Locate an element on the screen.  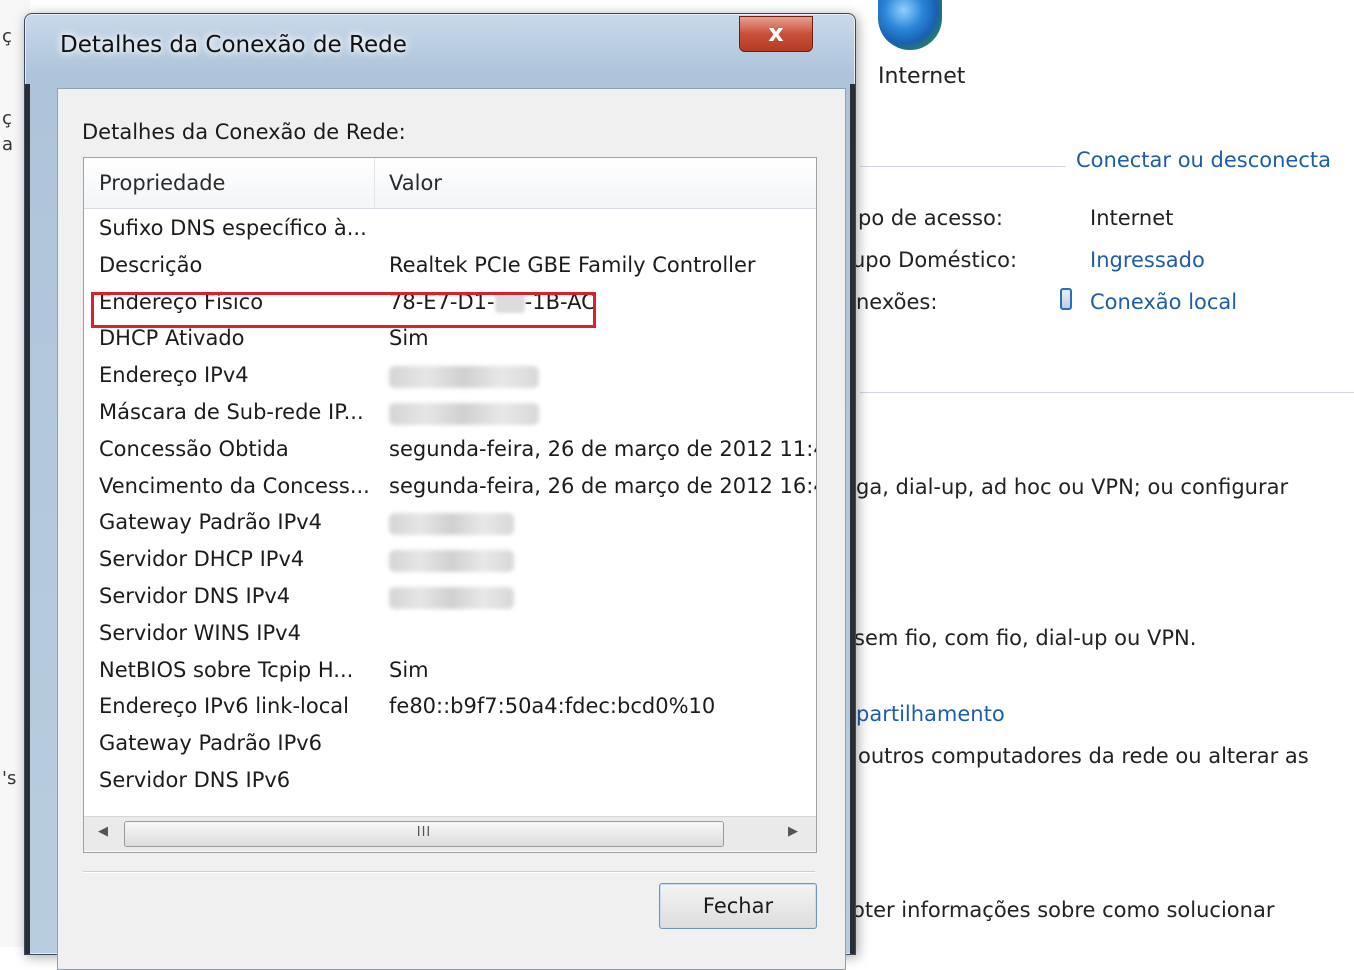
table-row: NetBIOS sobre Tcpip H... Sim is located at coordinates (450, 674).